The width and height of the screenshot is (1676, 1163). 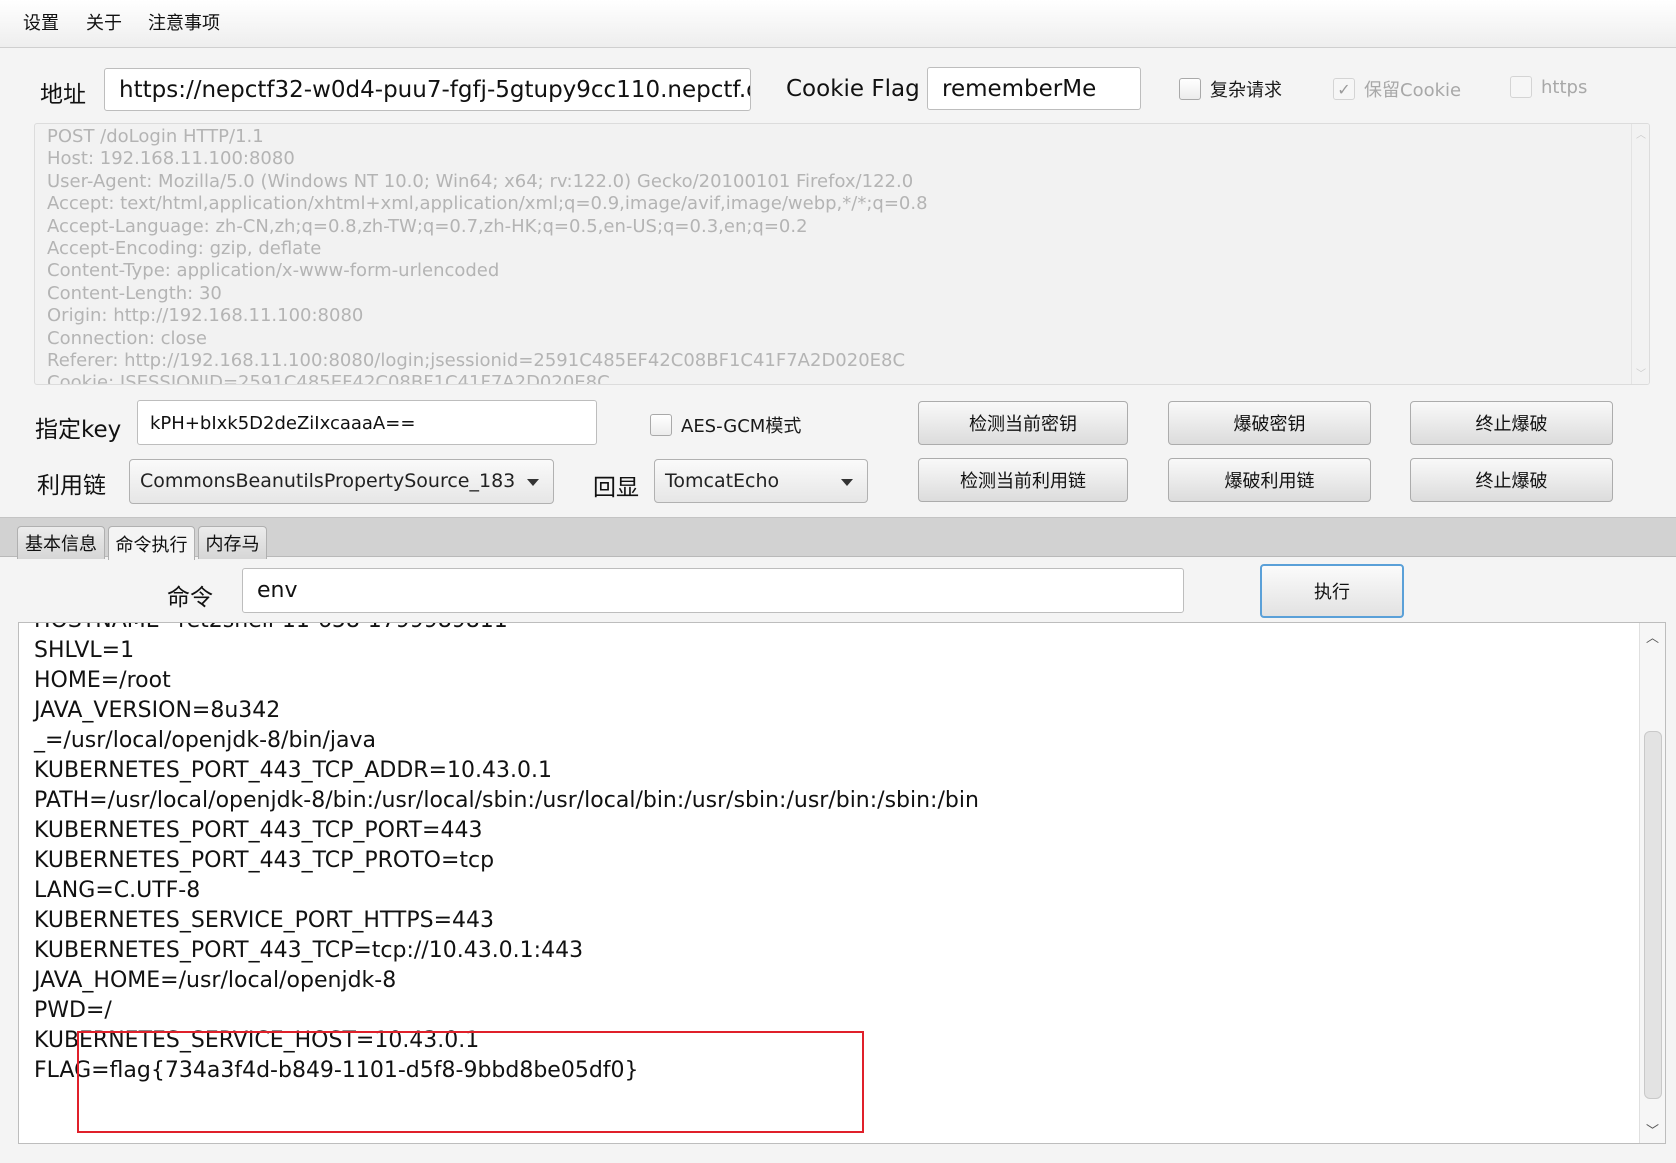 What do you see at coordinates (271, 628) in the screenshot?
I see `output-line: HOSTNAME=ret2shell-11-658-1799989811` at bounding box center [271, 628].